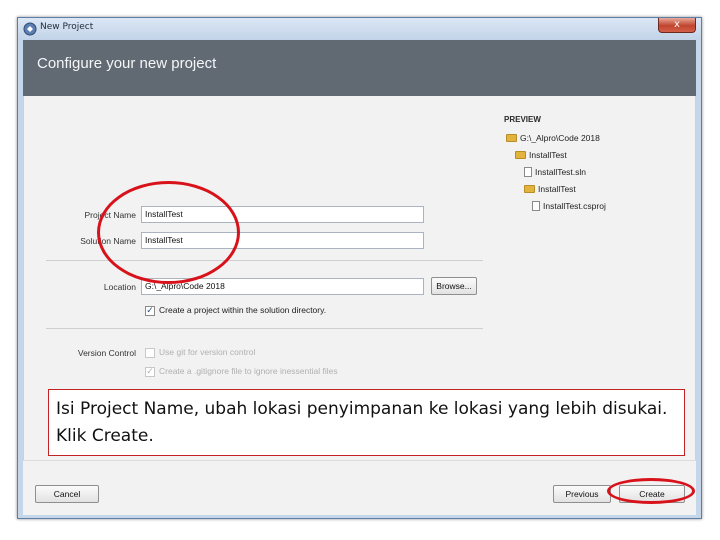 The width and height of the screenshot is (720, 540). What do you see at coordinates (207, 352) in the screenshot?
I see `use-git-label: Use git for version control` at bounding box center [207, 352].